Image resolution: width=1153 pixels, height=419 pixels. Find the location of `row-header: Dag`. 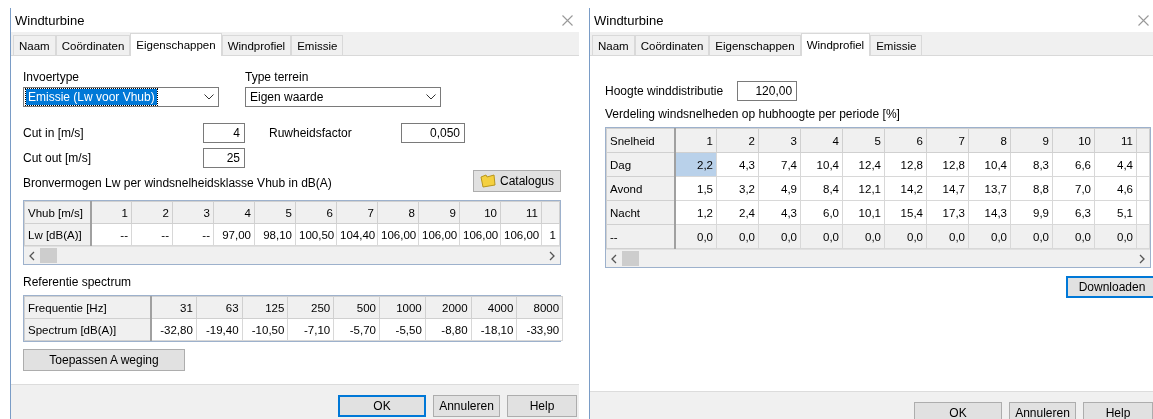

row-header: Dag is located at coordinates (640, 164).